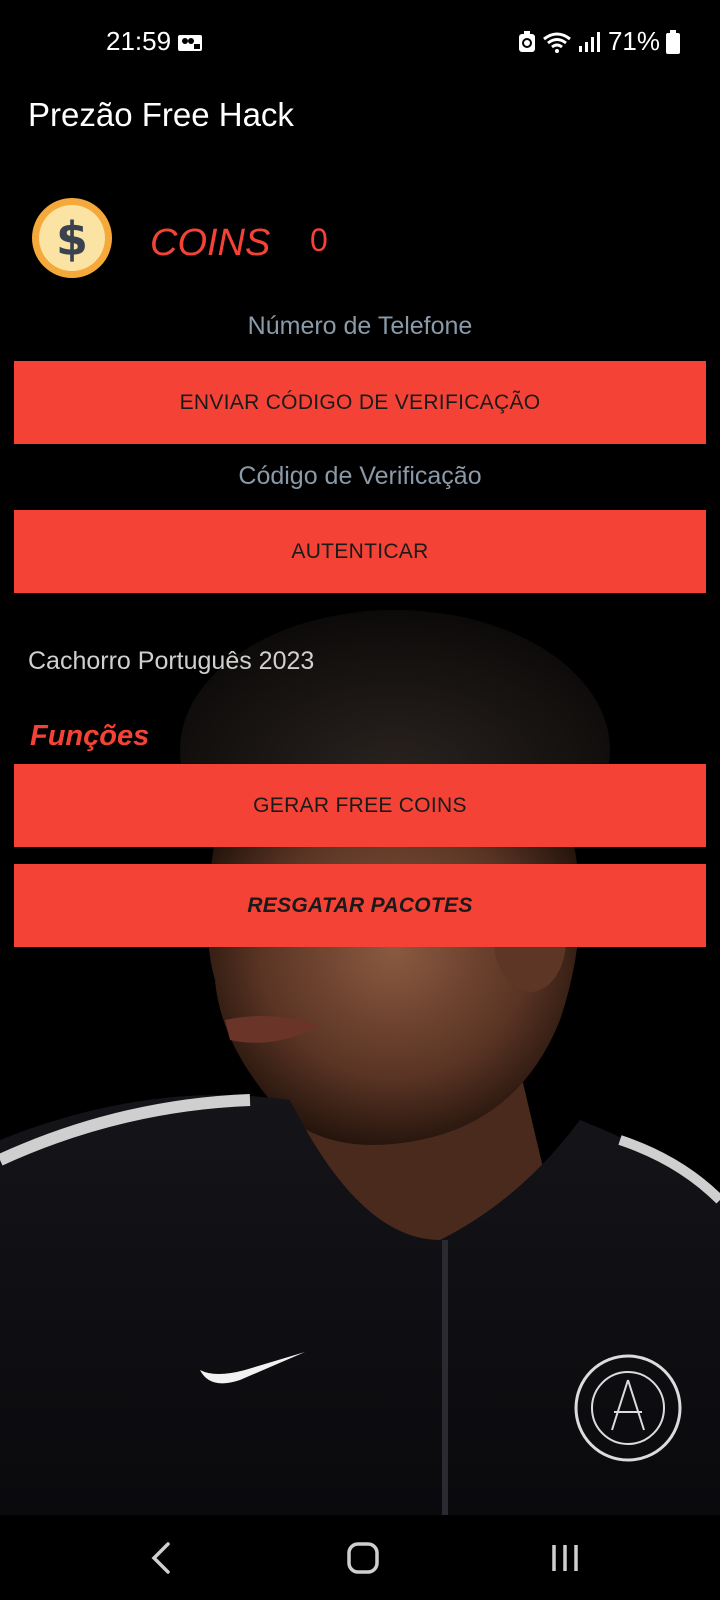 The width and height of the screenshot is (720, 1600). Describe the element at coordinates (360, 805) in the screenshot. I see `generate-free-coins-button: GERAR FREE COINS` at that location.